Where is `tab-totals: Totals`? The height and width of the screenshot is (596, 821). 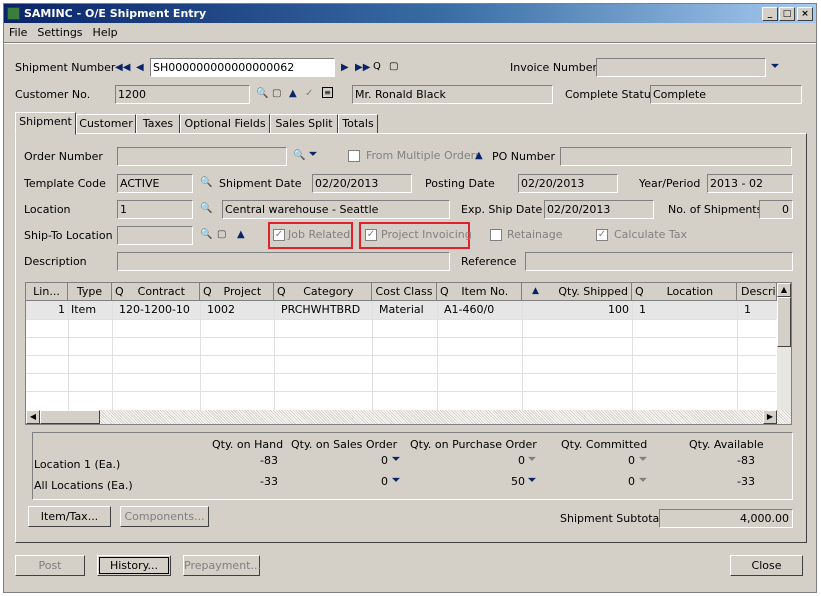 tab-totals: Totals is located at coordinates (358, 124).